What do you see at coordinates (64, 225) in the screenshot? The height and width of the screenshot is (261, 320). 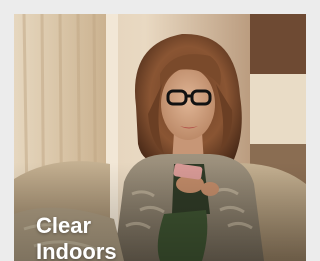 I see `caption-line-1: Clear` at bounding box center [64, 225].